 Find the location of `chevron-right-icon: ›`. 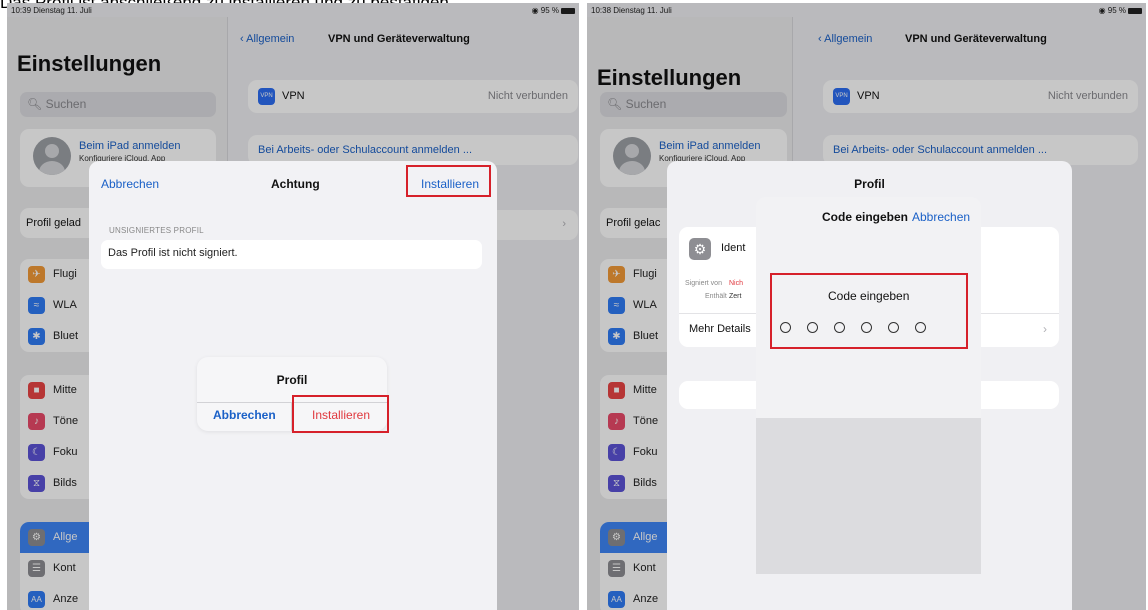

chevron-right-icon: › is located at coordinates (1045, 329).